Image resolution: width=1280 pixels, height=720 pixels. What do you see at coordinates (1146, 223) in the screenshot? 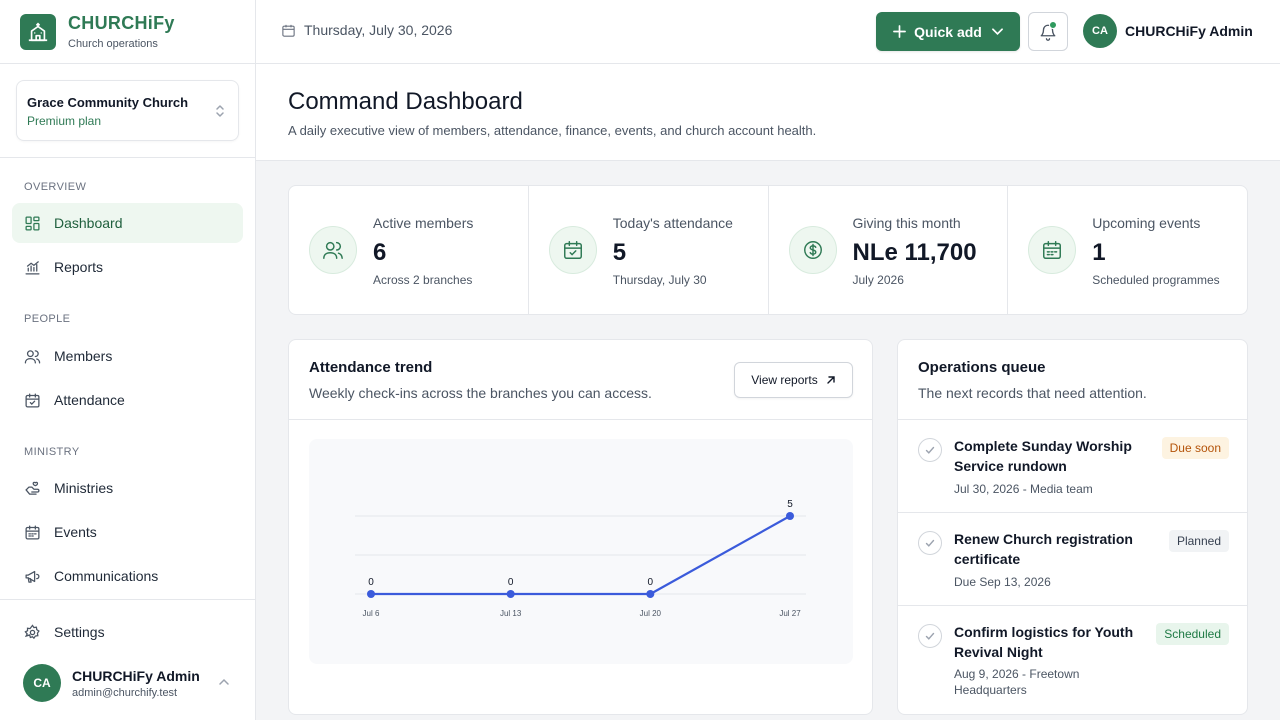
I see `kpi-label: Upcoming events` at bounding box center [1146, 223].